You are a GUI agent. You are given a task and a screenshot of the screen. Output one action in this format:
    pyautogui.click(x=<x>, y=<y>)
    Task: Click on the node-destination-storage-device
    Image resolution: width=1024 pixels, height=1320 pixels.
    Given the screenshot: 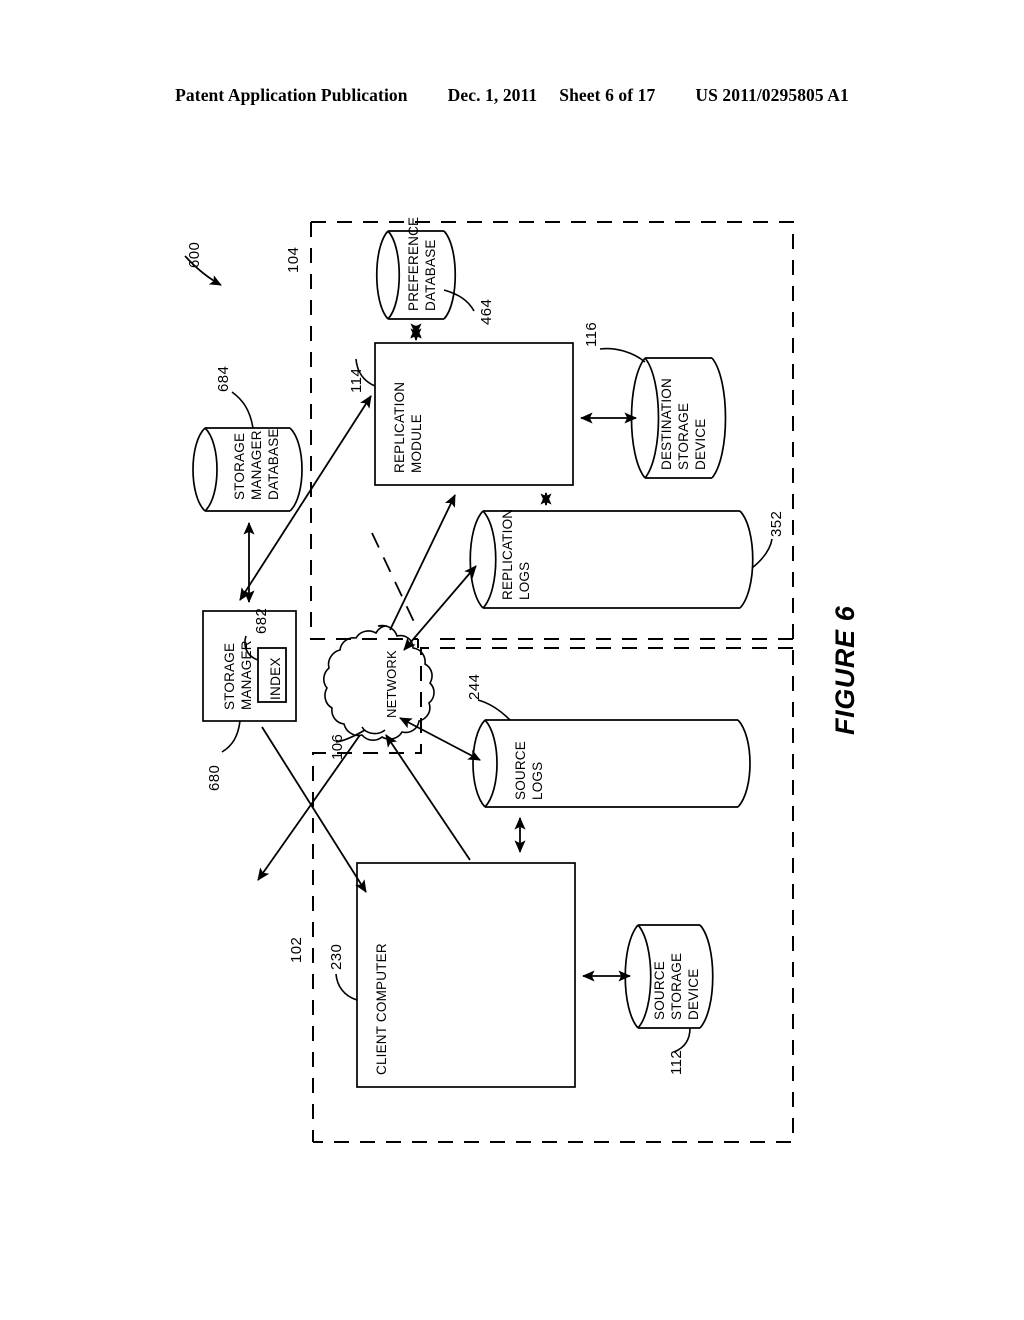 What is the action you would take?
    pyautogui.click(x=663, y=413)
    